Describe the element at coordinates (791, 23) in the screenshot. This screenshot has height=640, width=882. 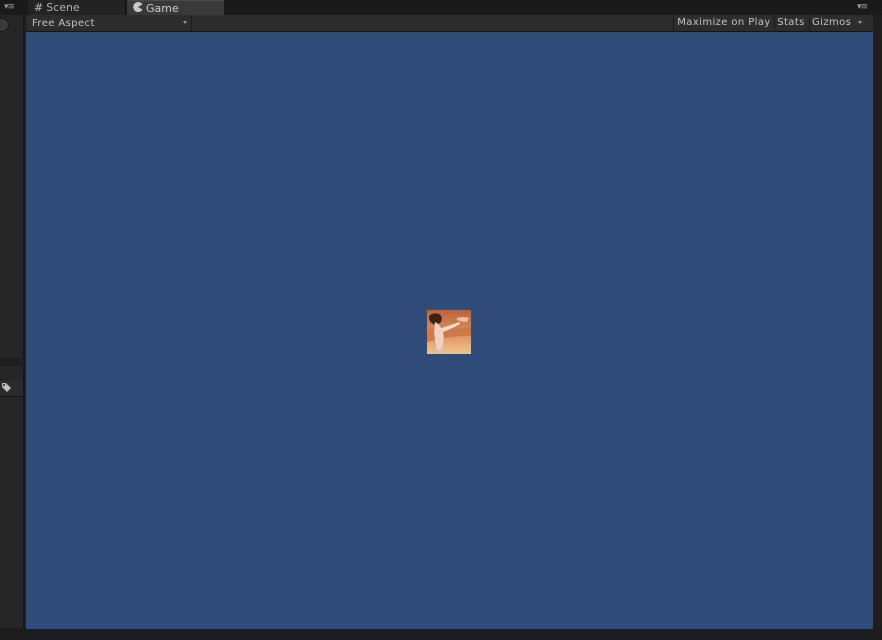
I see `stats-toggle: Stats` at that location.